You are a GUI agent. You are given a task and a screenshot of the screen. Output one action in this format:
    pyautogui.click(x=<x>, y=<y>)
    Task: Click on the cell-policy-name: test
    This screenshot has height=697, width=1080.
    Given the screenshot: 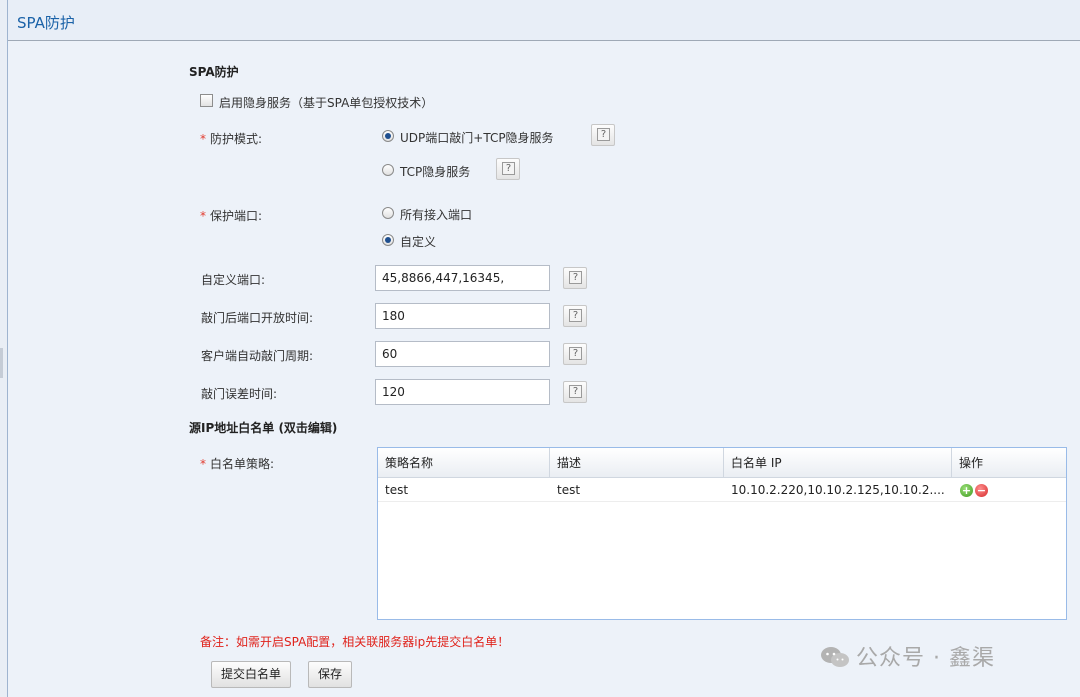 What is the action you would take?
    pyautogui.click(x=464, y=490)
    